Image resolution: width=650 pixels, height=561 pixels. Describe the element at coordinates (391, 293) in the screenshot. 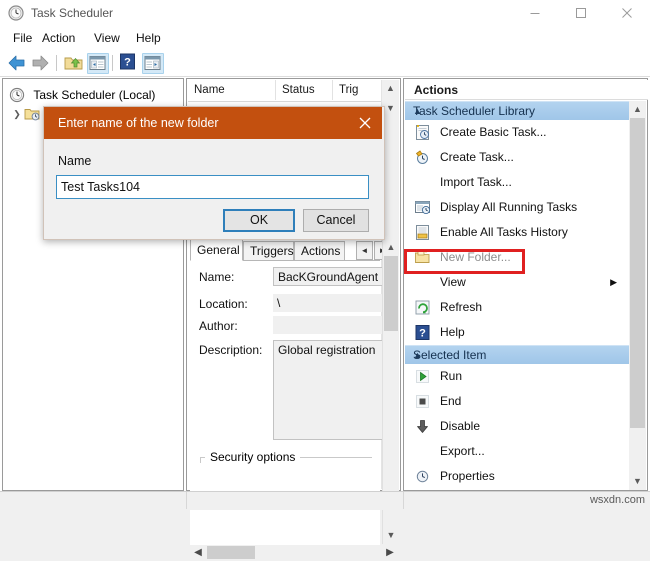

I see `detail-scroll-thumb` at that location.